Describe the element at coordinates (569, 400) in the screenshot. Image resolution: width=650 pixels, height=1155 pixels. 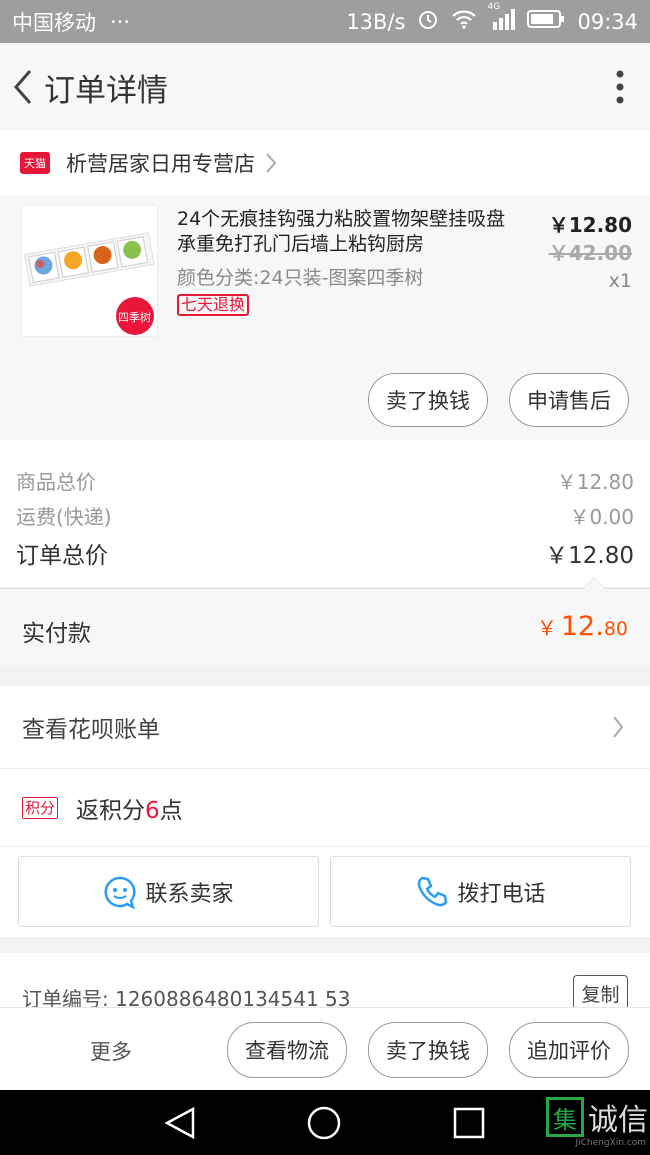
I see `after-sales-button: 申请售后` at that location.